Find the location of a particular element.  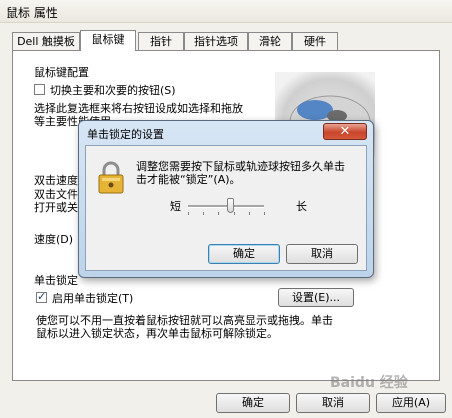

switch-buttons-label: 切换主要和次要的按钮(S) is located at coordinates (113, 90).